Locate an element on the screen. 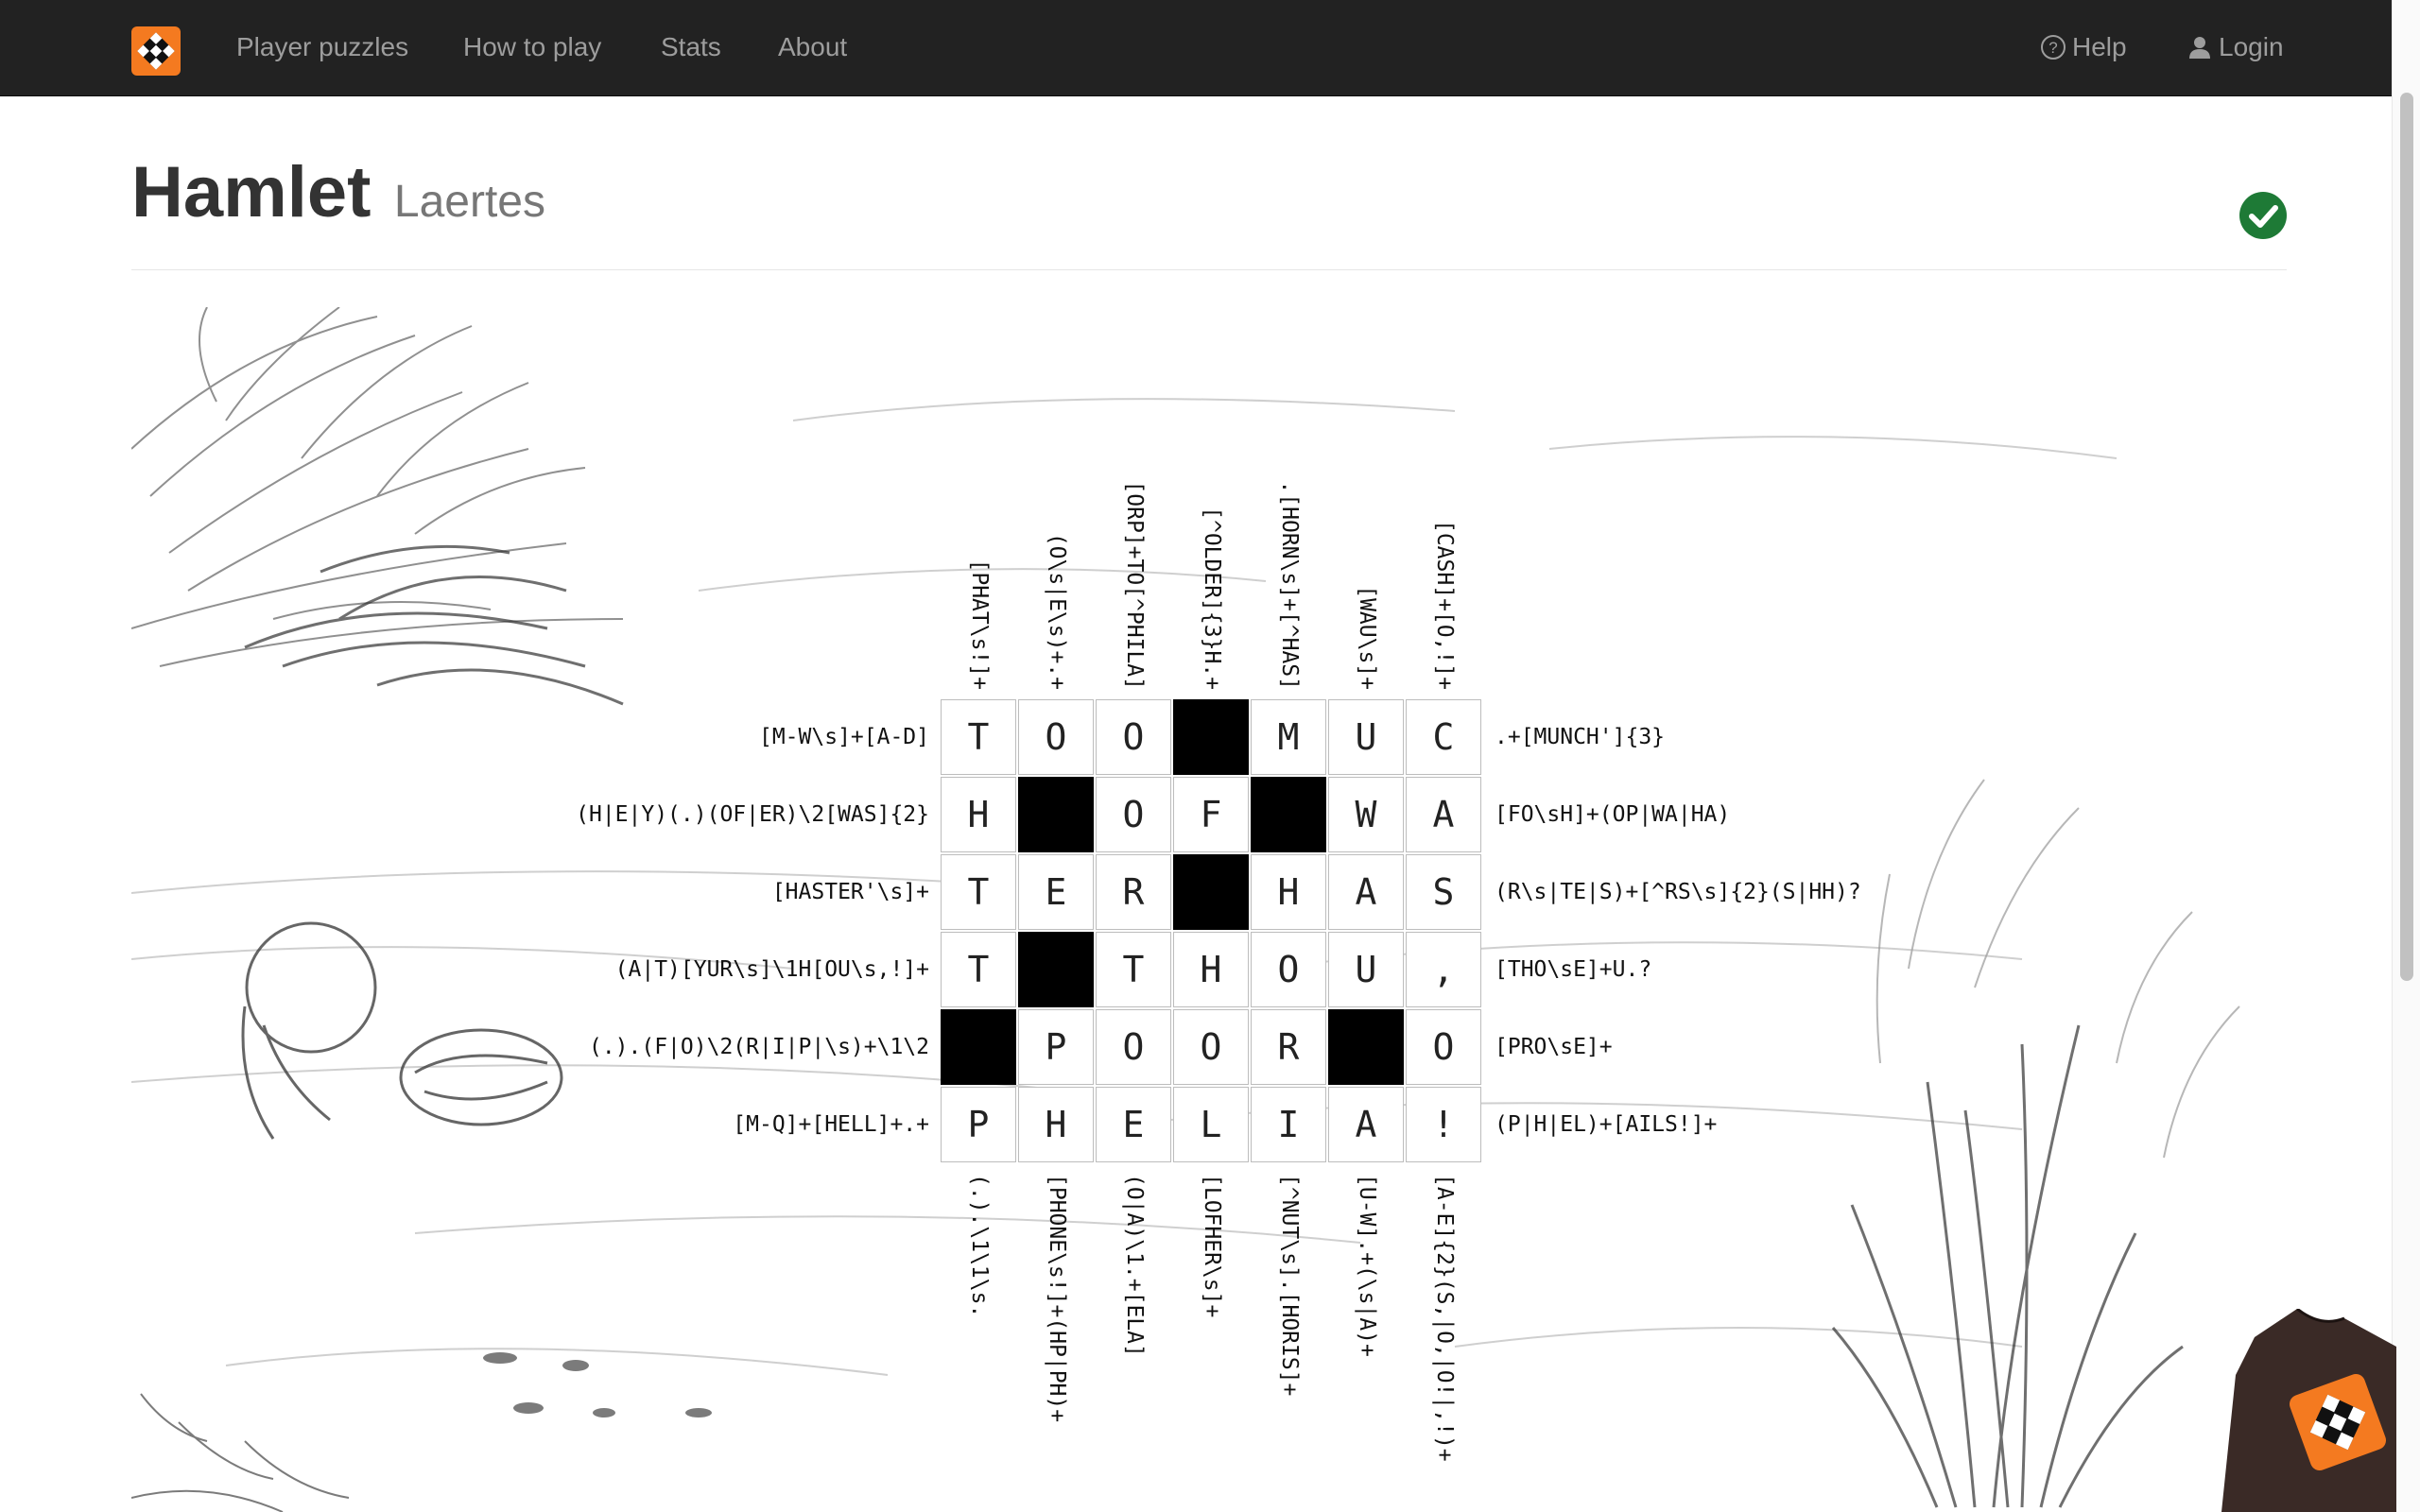 The height and width of the screenshot is (1512, 2420). page-scrollbar is located at coordinates (2406, 756).